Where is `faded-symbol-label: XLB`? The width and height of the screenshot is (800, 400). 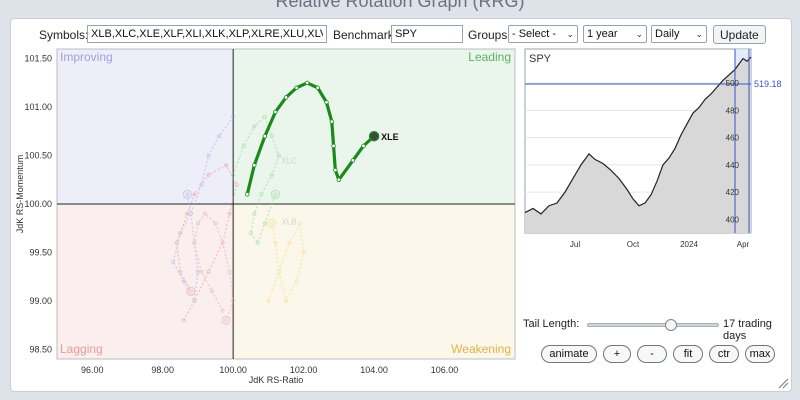
faded-symbol-label: XLB is located at coordinates (288, 221).